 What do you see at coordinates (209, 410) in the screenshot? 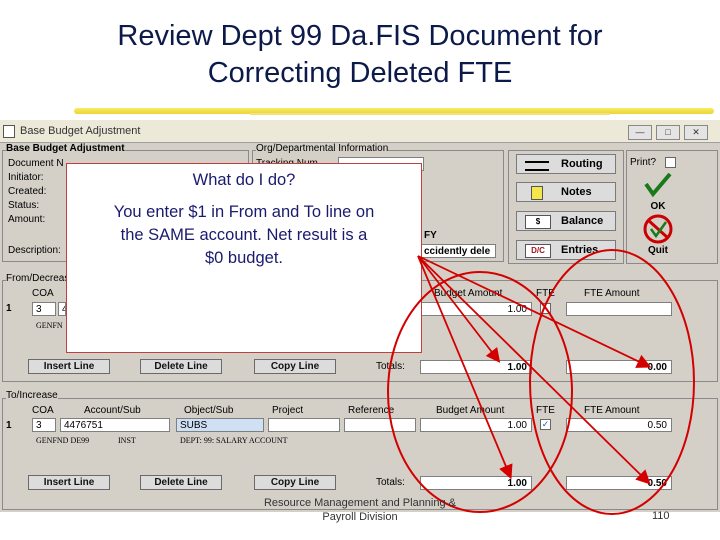
I see `to-object-header: Object/Sub` at bounding box center [209, 410].